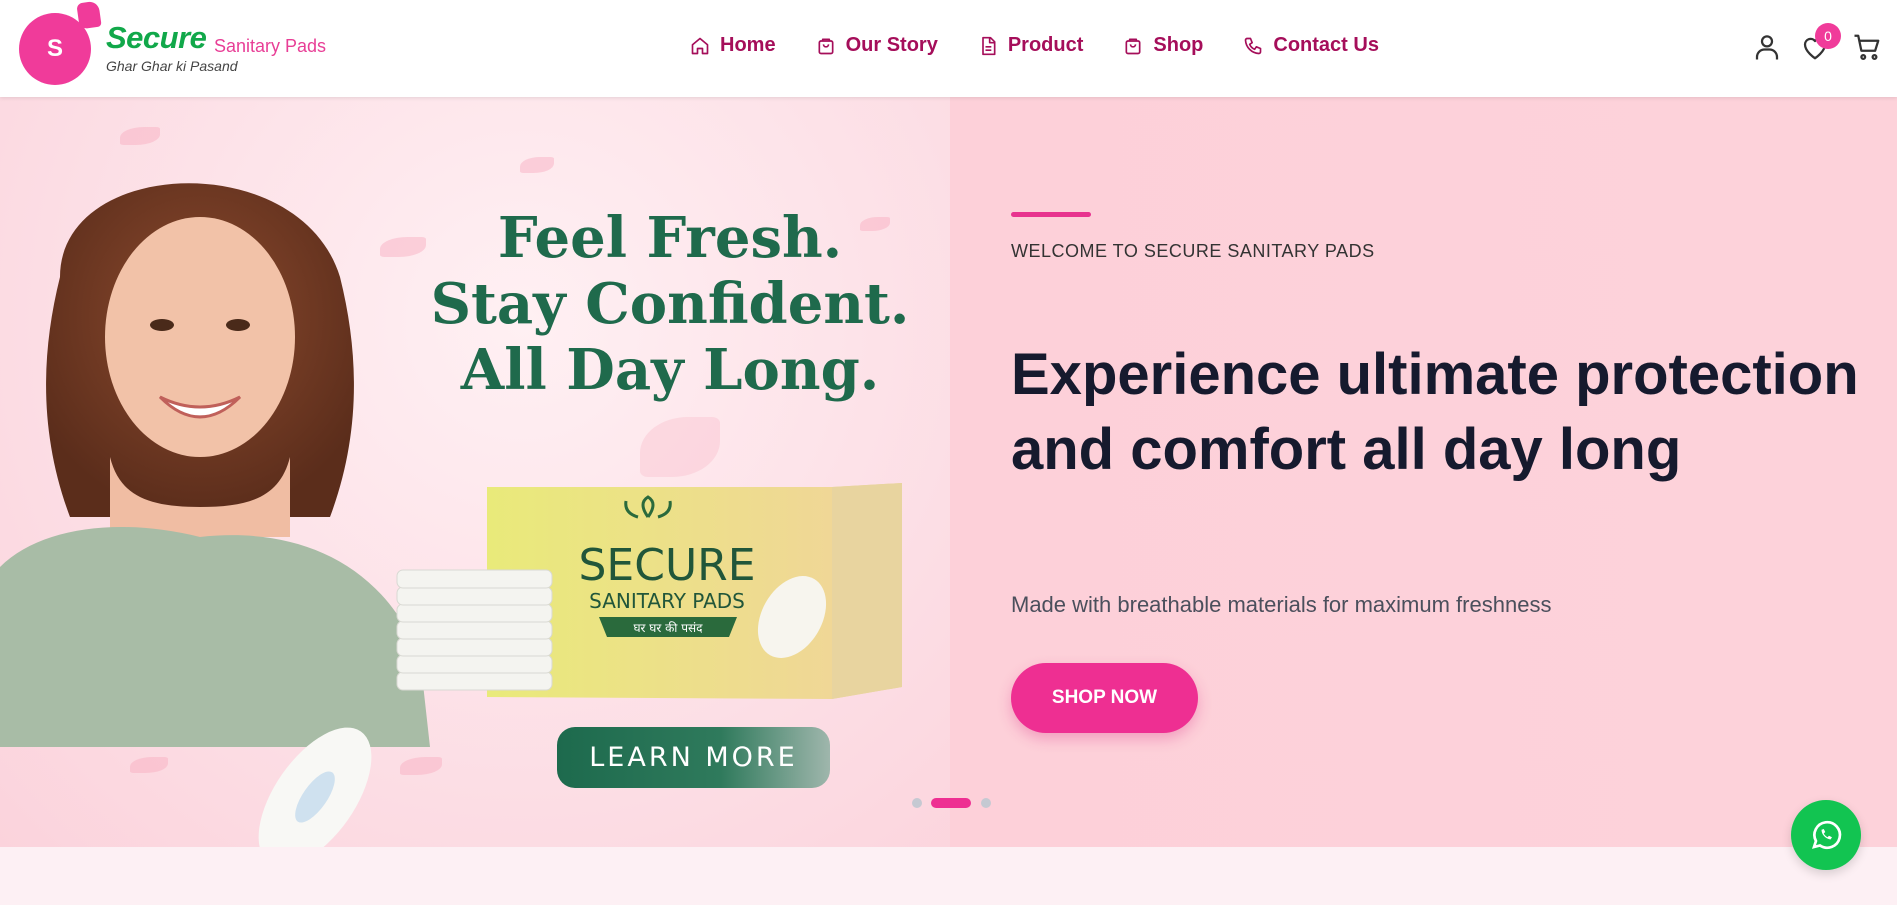 The width and height of the screenshot is (1897, 905). Describe the element at coordinates (1104, 698) in the screenshot. I see `shop-now-button: SHOP NOW` at that location.